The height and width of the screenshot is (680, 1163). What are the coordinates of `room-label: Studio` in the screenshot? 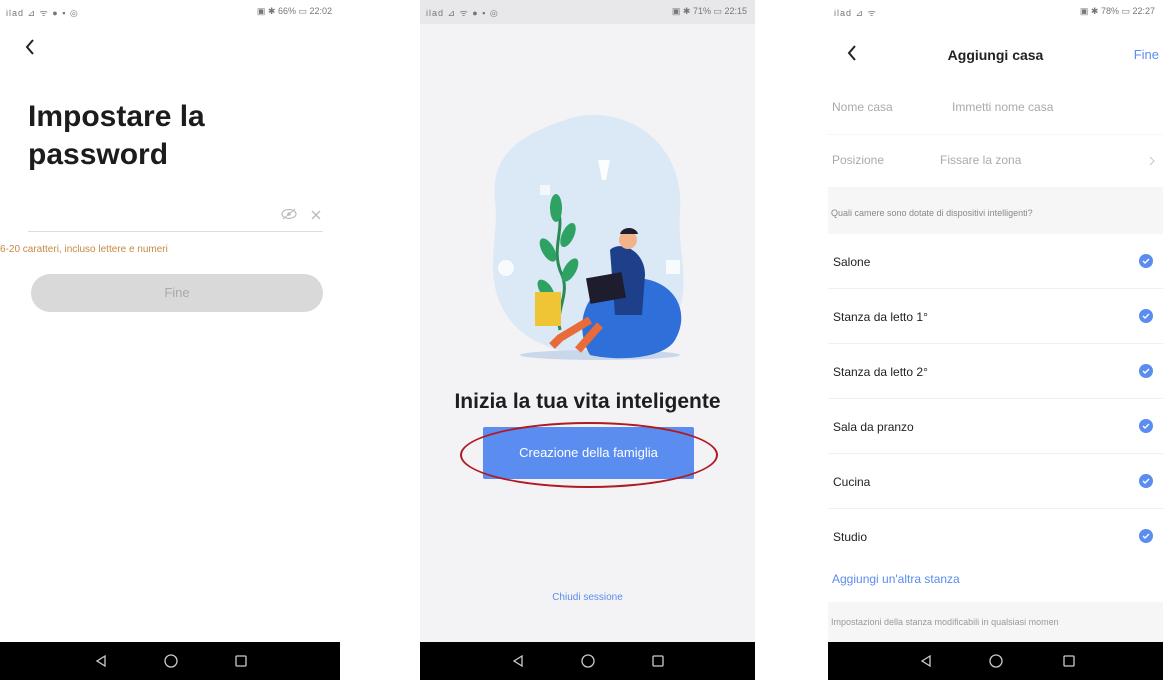 It's located at (850, 537).